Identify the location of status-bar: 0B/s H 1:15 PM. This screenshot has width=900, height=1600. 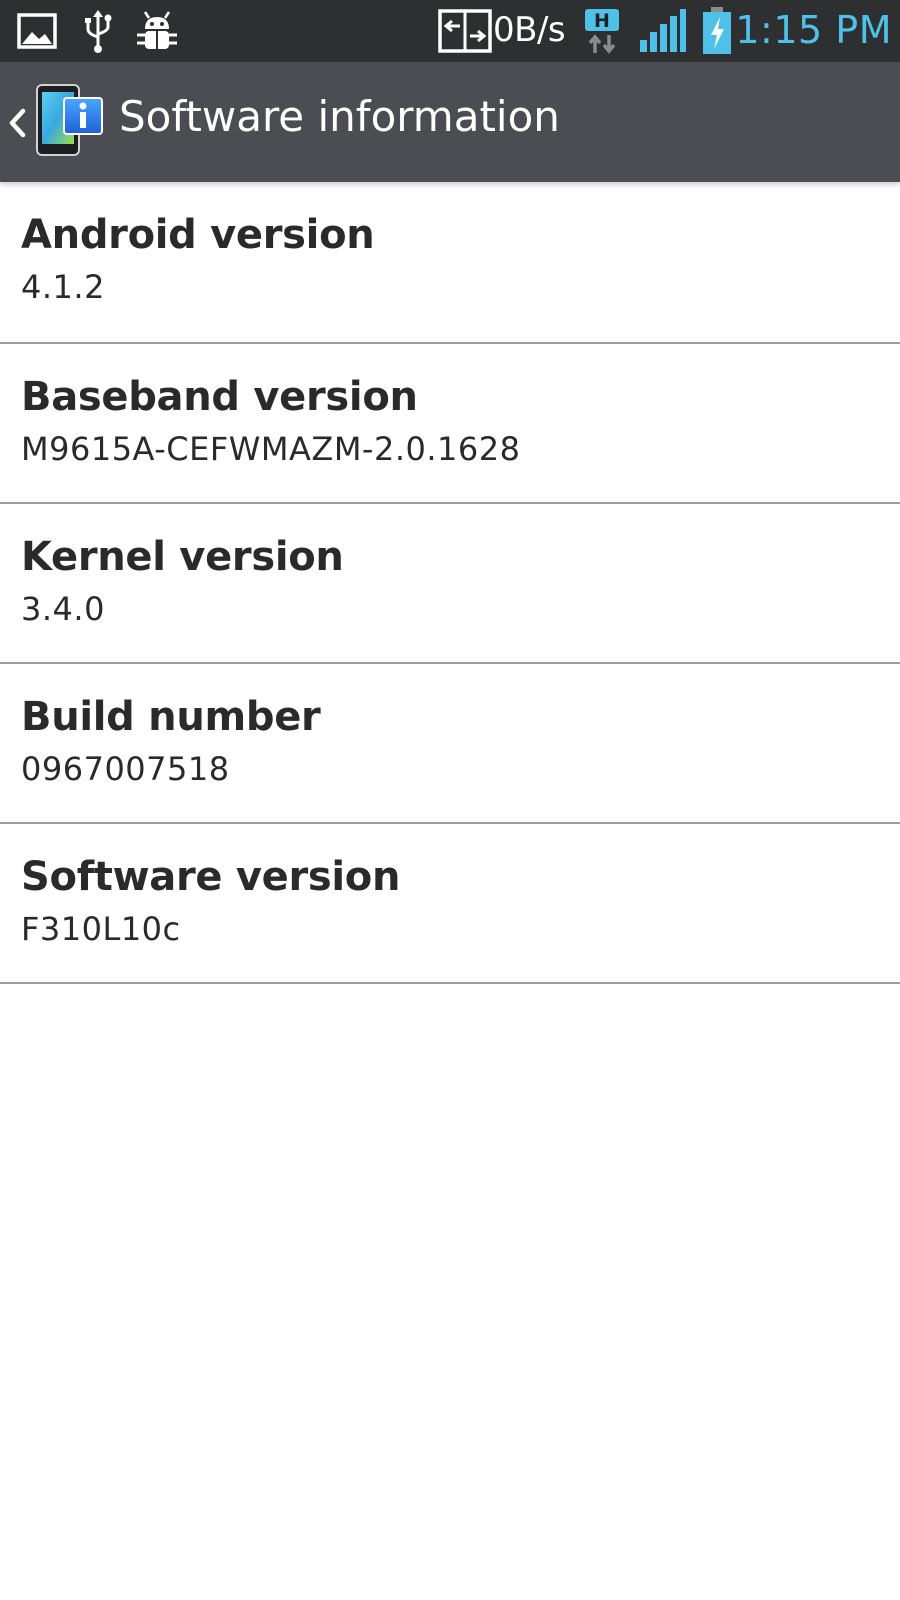
(450, 31).